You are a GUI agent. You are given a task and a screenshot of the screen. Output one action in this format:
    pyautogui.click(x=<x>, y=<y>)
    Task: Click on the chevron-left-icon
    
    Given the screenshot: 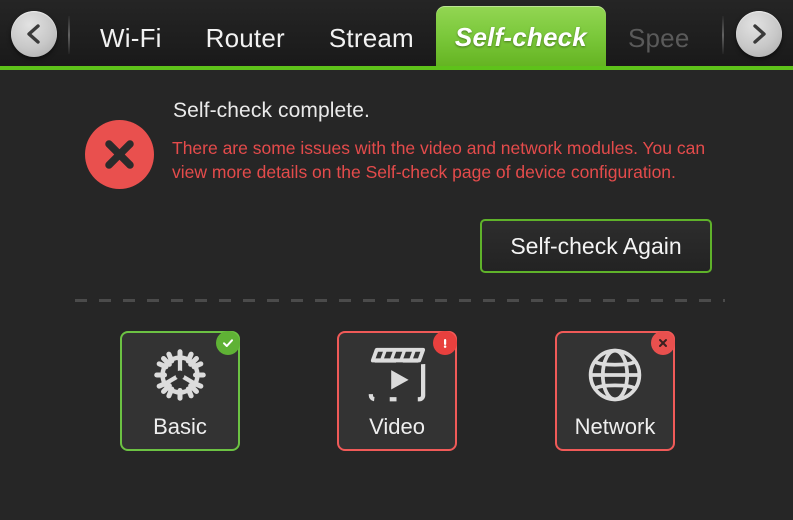 What is the action you would take?
    pyautogui.click(x=34, y=34)
    